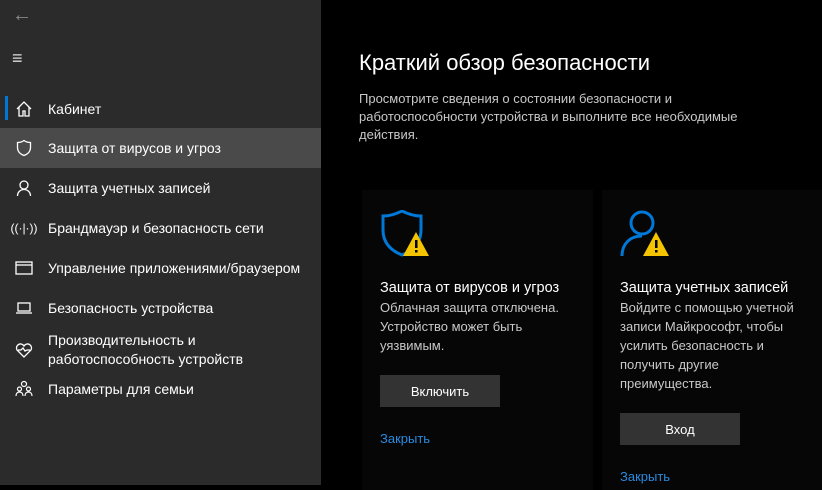 The width and height of the screenshot is (822, 490). Describe the element at coordinates (24, 228) in the screenshot. I see `wifi-antenna-icon: ((·|·))` at that location.